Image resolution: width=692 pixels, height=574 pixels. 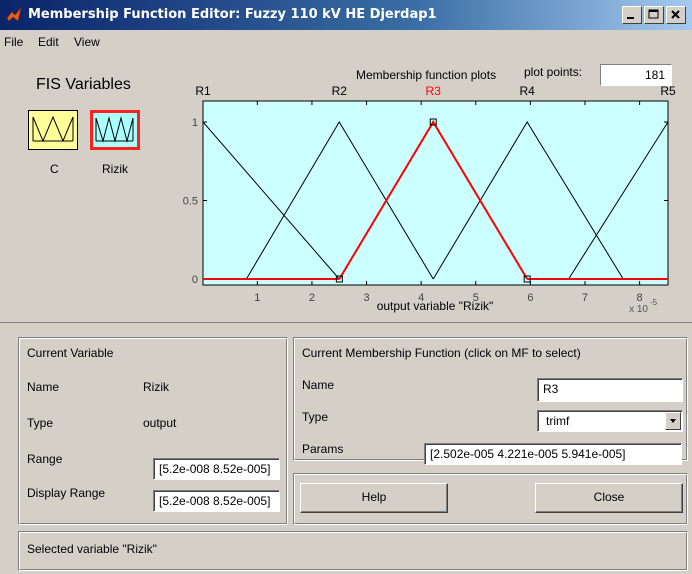 I want to click on type-label: Type, so click(x=40, y=423).